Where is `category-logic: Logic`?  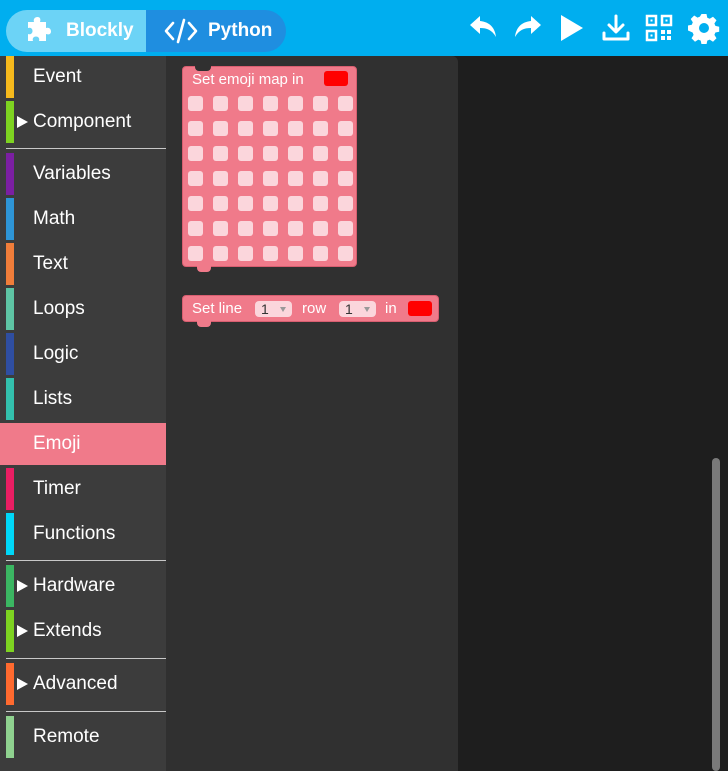 category-logic: Logic is located at coordinates (83, 354).